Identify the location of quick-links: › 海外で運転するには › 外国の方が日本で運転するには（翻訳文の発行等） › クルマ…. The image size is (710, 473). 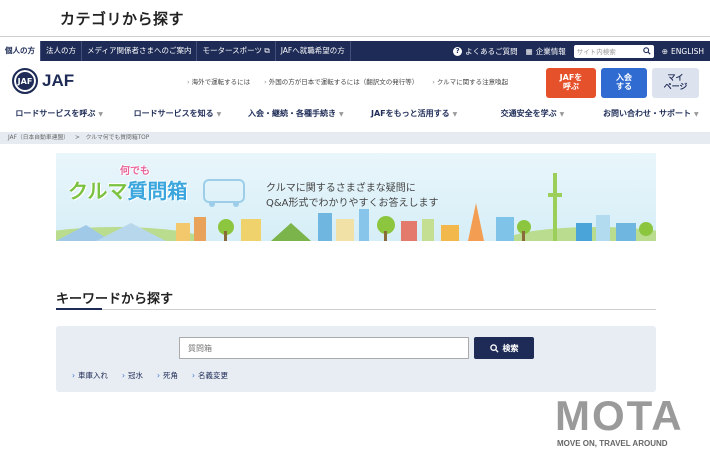
(347, 81).